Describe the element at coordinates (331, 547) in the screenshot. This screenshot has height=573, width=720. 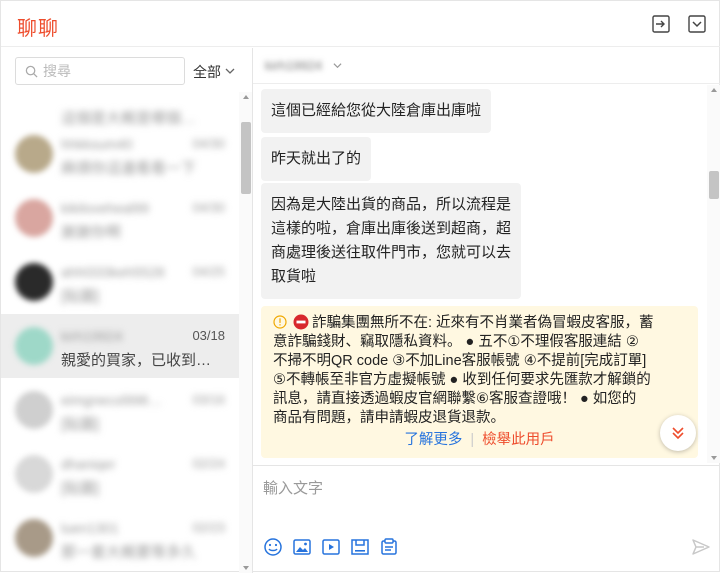
I see `video-icon` at that location.